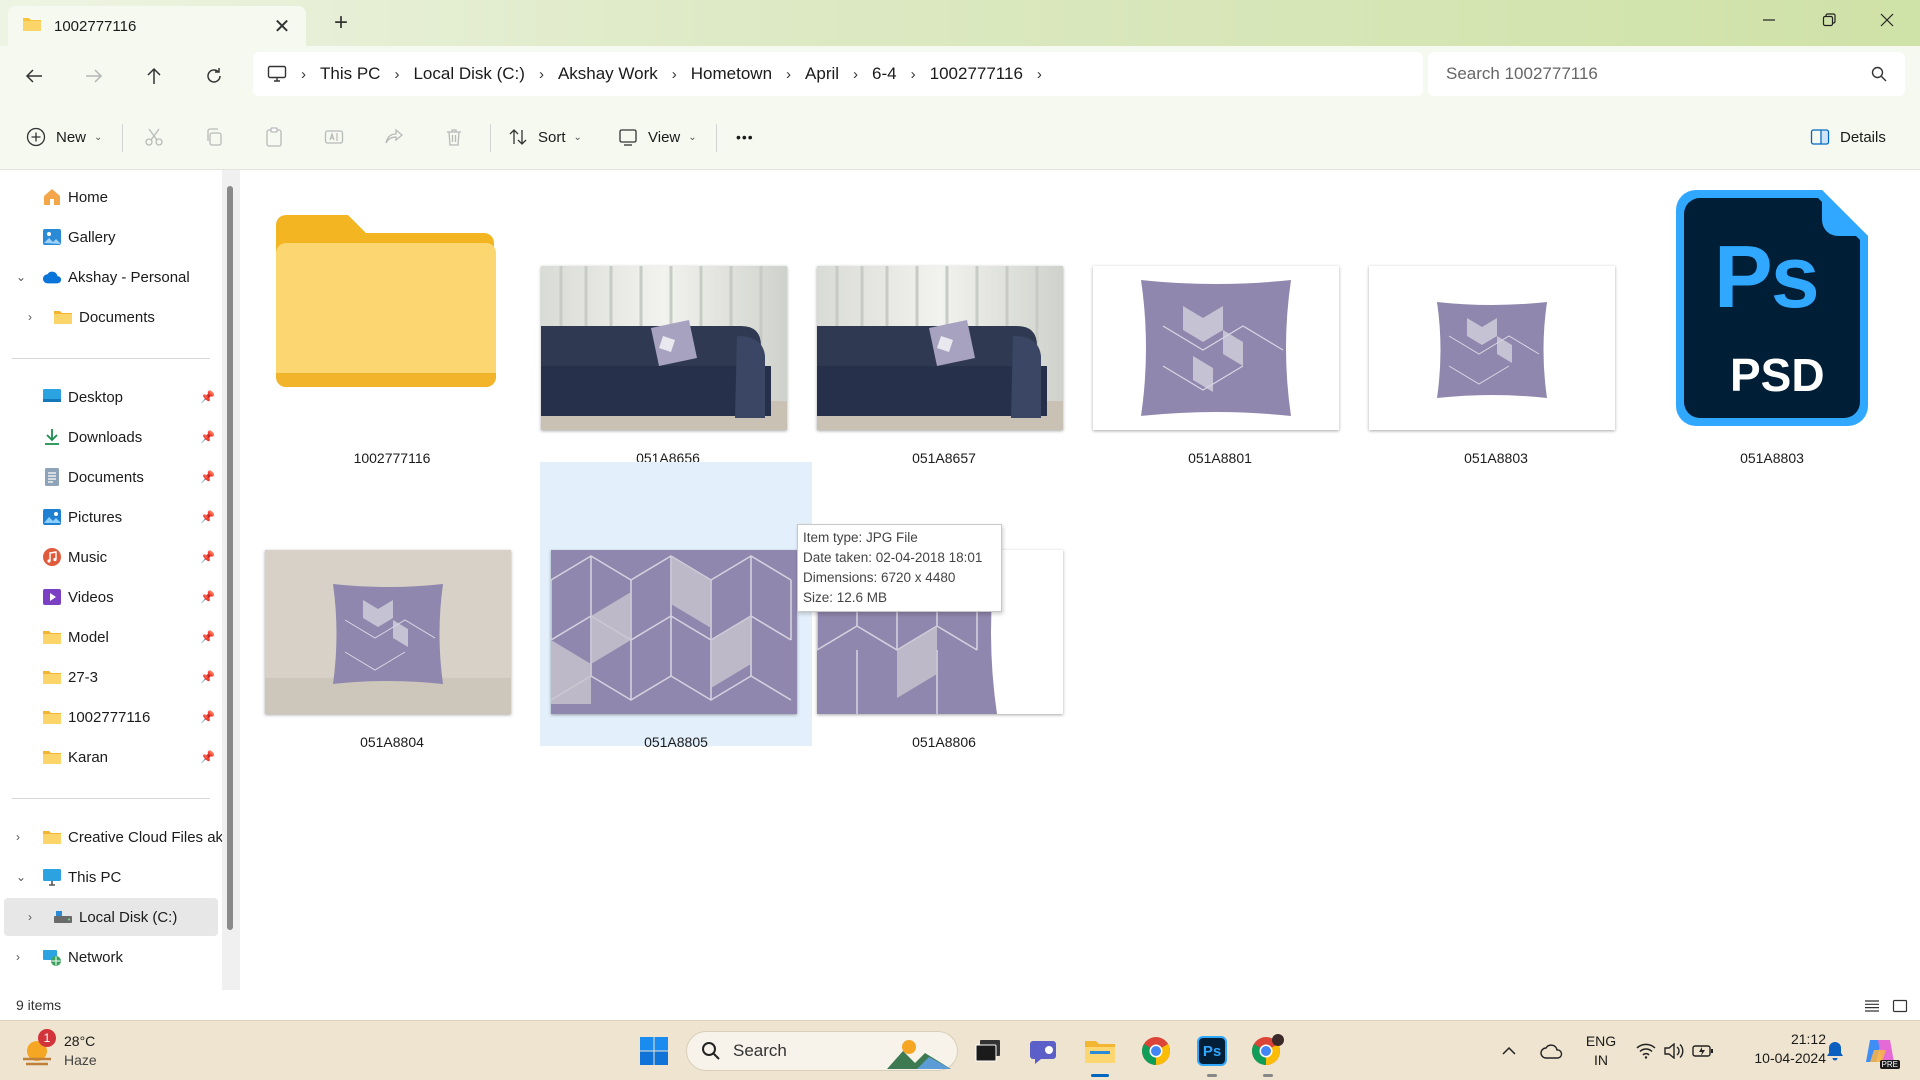 This screenshot has width=1920, height=1080. I want to click on sidebar-item-downloads: Downloads 📌, so click(111, 437).